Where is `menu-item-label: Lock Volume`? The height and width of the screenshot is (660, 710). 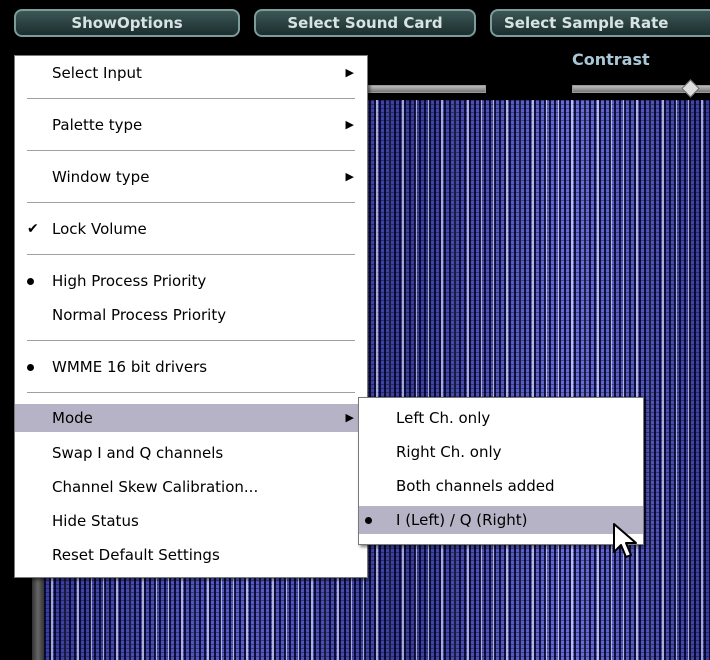 menu-item-label: Lock Volume is located at coordinates (99, 229).